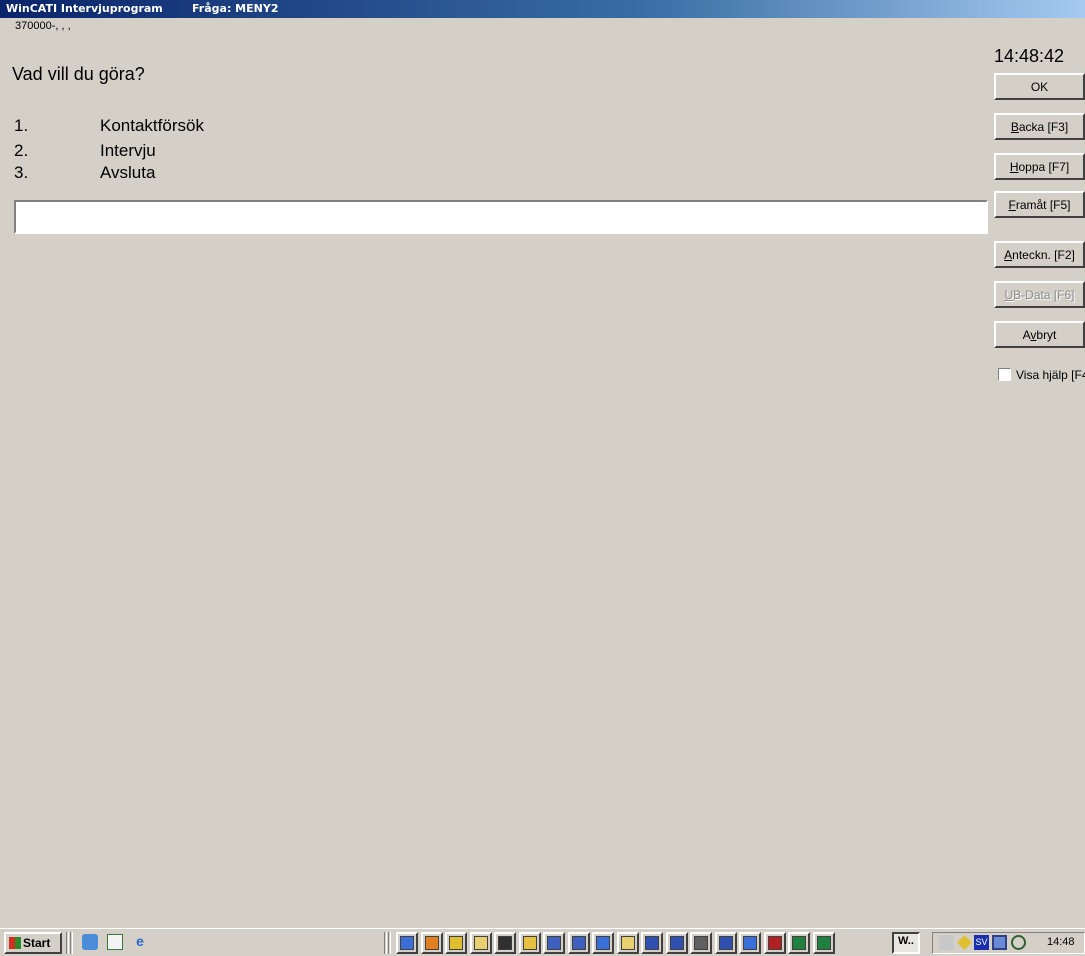  I want to click on terminal-icon, so click(701, 943).